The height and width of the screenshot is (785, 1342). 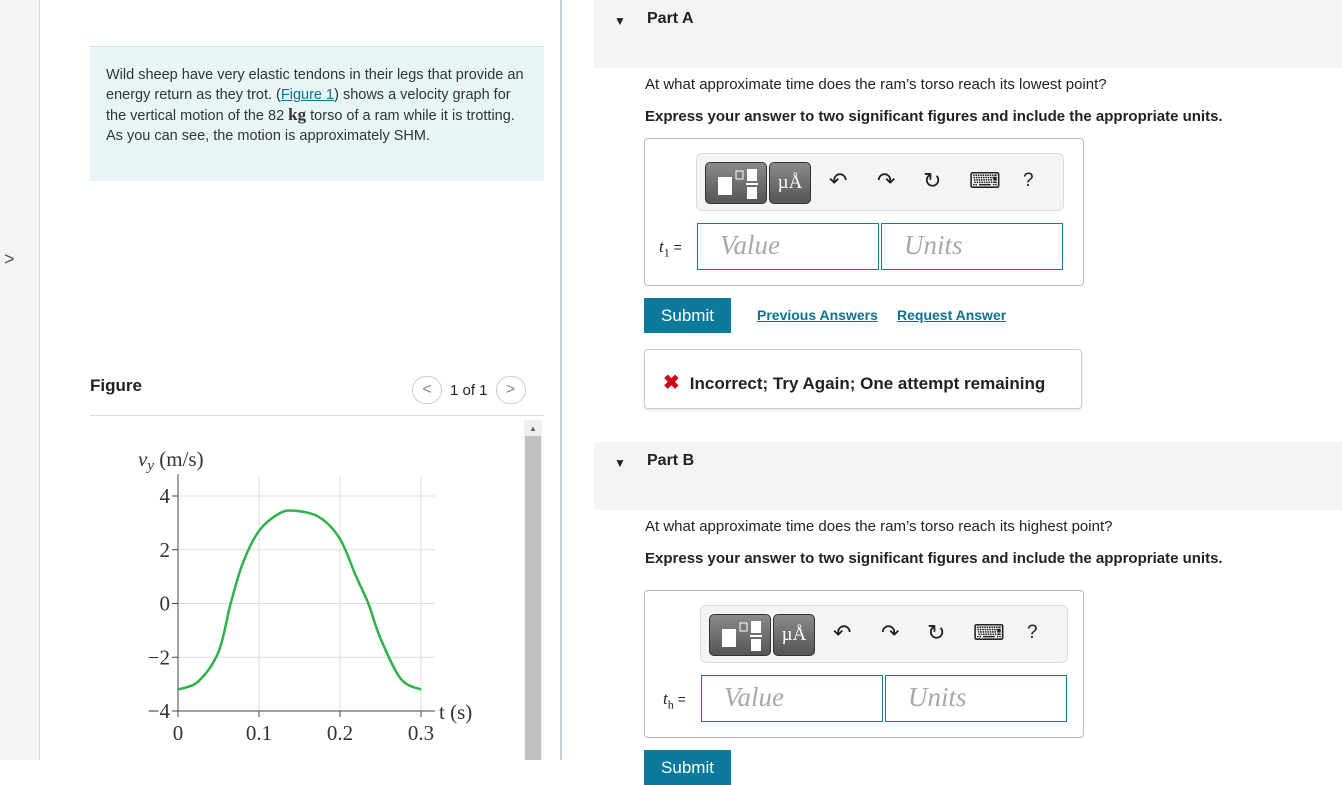 I want to click on part-header: ▼ Part A, so click(x=968, y=34).